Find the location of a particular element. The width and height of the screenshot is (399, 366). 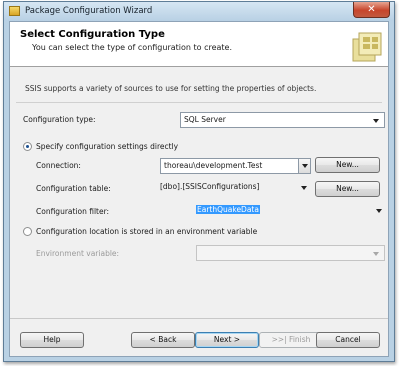

direct-settings-label: Specify configuration settings directly is located at coordinates (107, 146).